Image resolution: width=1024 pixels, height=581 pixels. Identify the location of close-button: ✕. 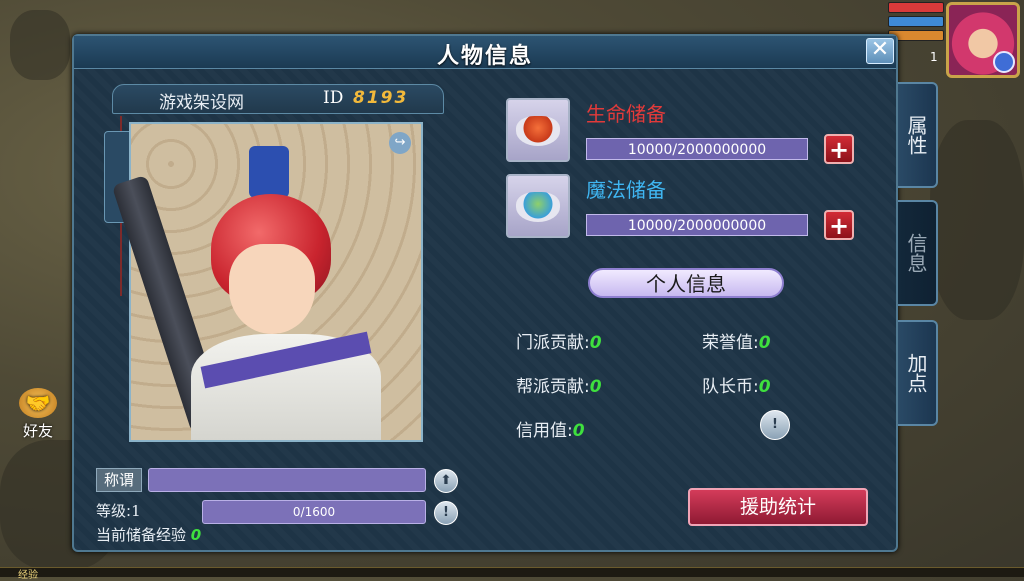
(880, 51).